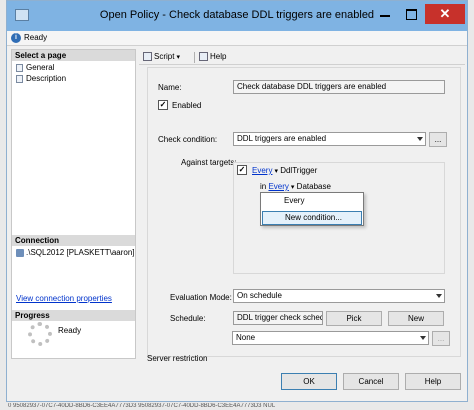 The width and height of the screenshot is (474, 410). I want to click on script-label: Script, so click(164, 56).